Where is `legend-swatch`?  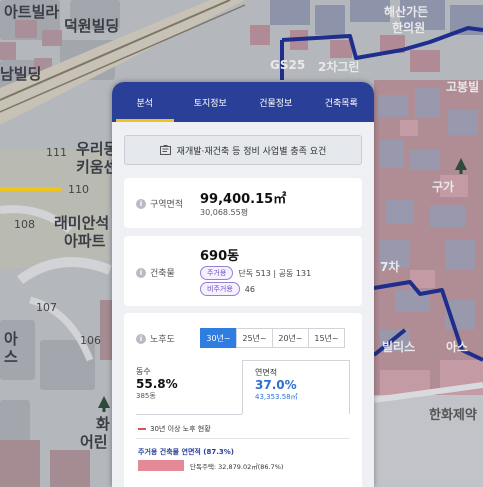 legend-swatch is located at coordinates (142, 429).